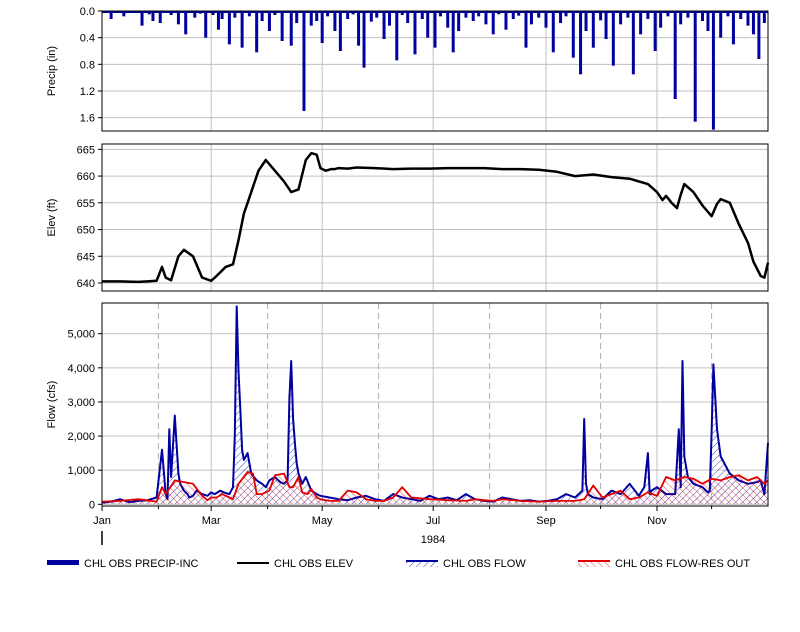 The width and height of the screenshot is (800, 632). I want to click on y-tick-label: 665, so click(86, 150).